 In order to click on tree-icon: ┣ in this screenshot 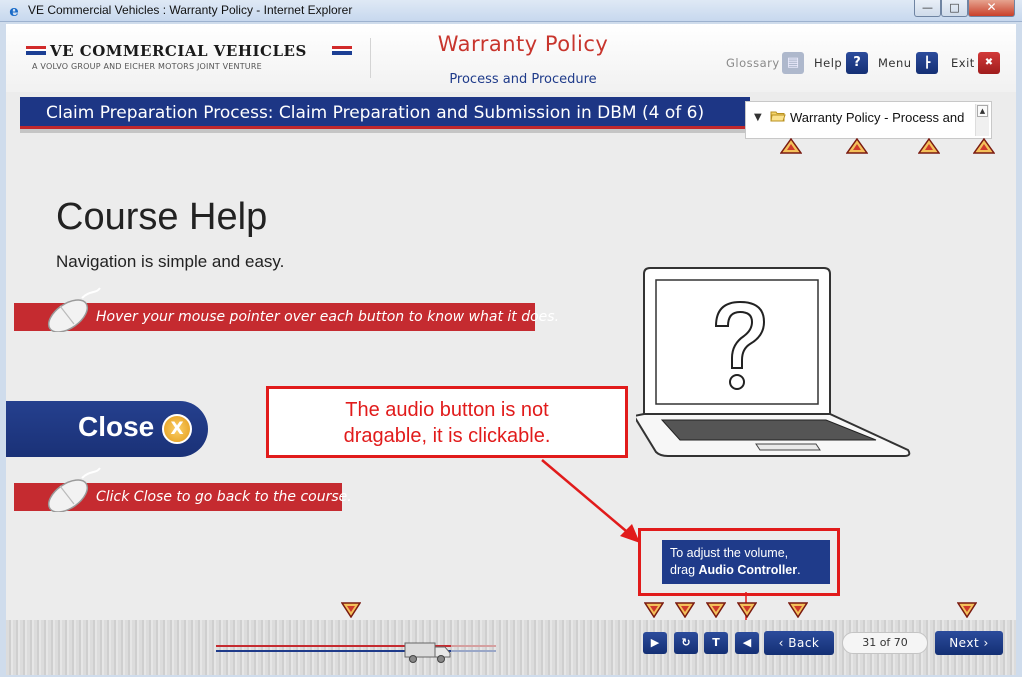, I will do `click(927, 62)`.